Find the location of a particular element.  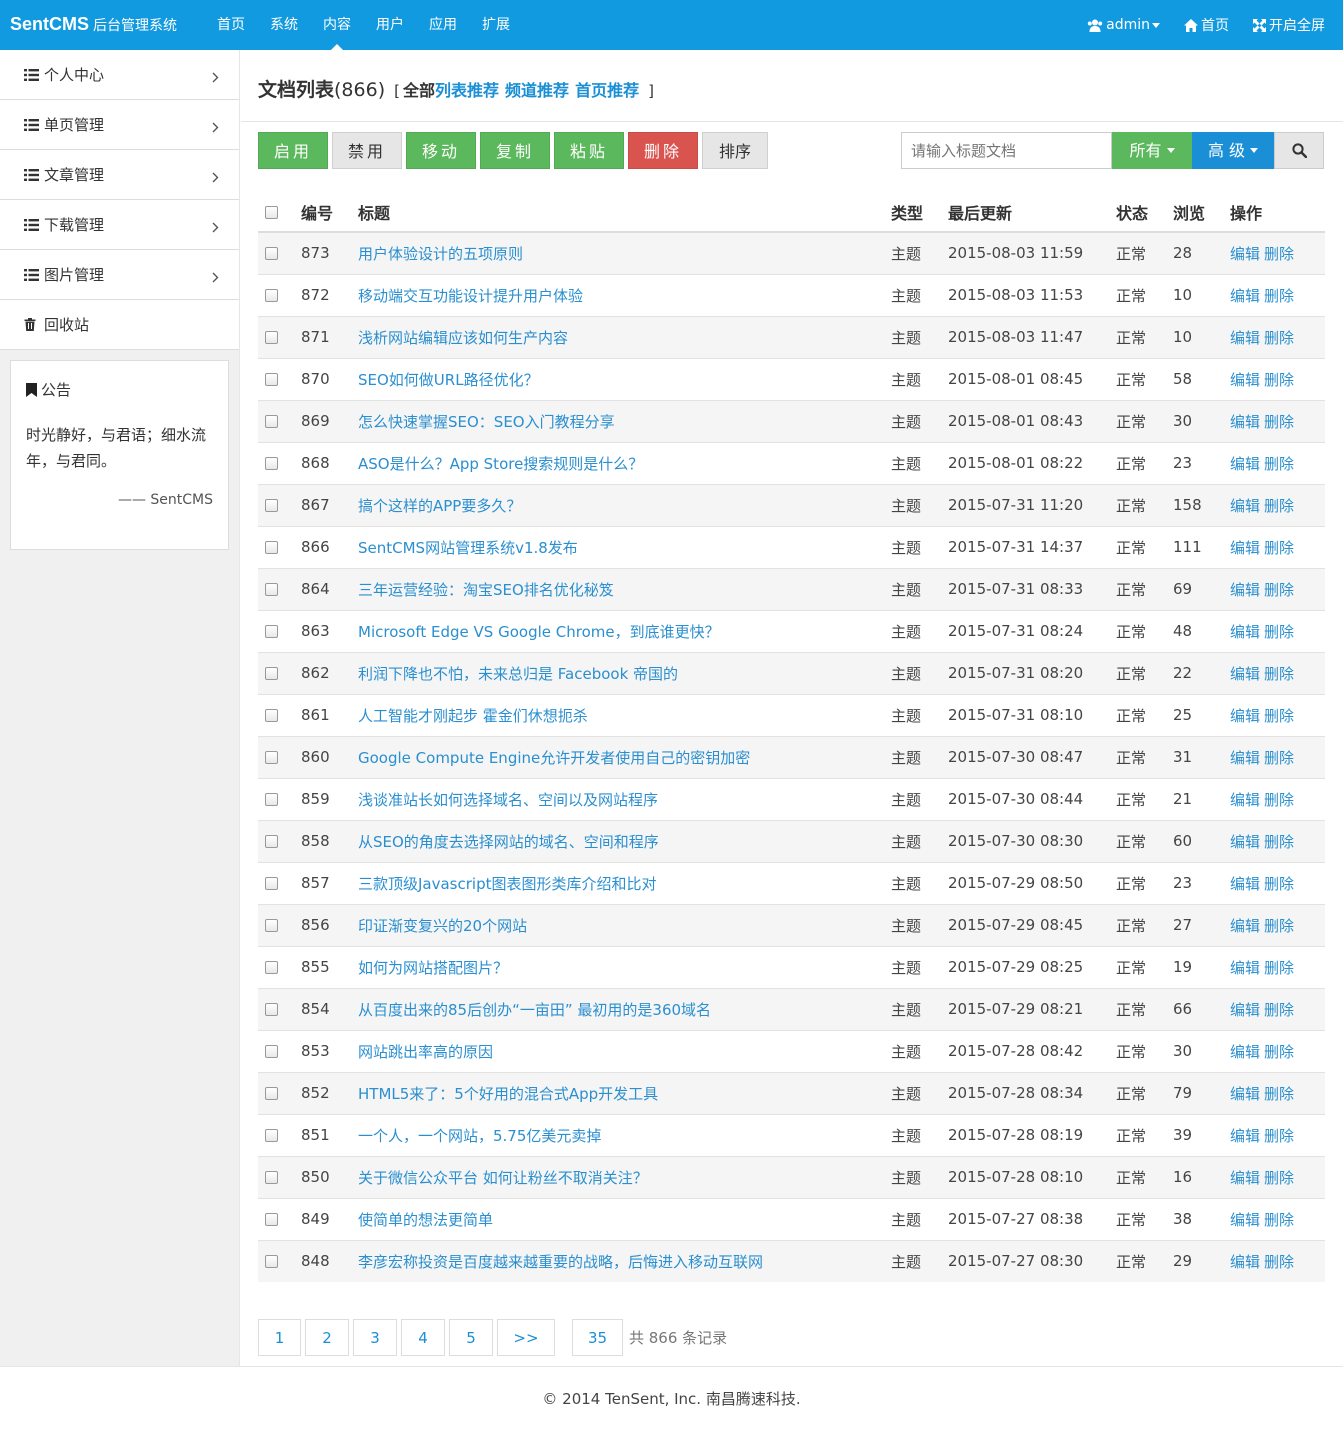

row-title-link: Microsoft Edge VS Google Chrome，到底谁更快？ is located at coordinates (539, 632).